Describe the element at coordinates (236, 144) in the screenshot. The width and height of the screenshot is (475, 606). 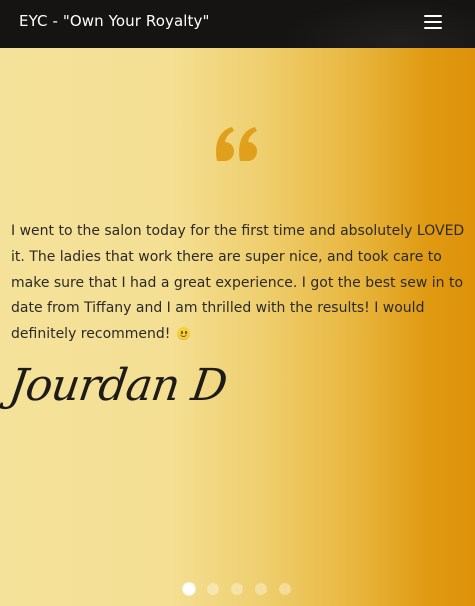
I see `quote-mark-icon` at that location.